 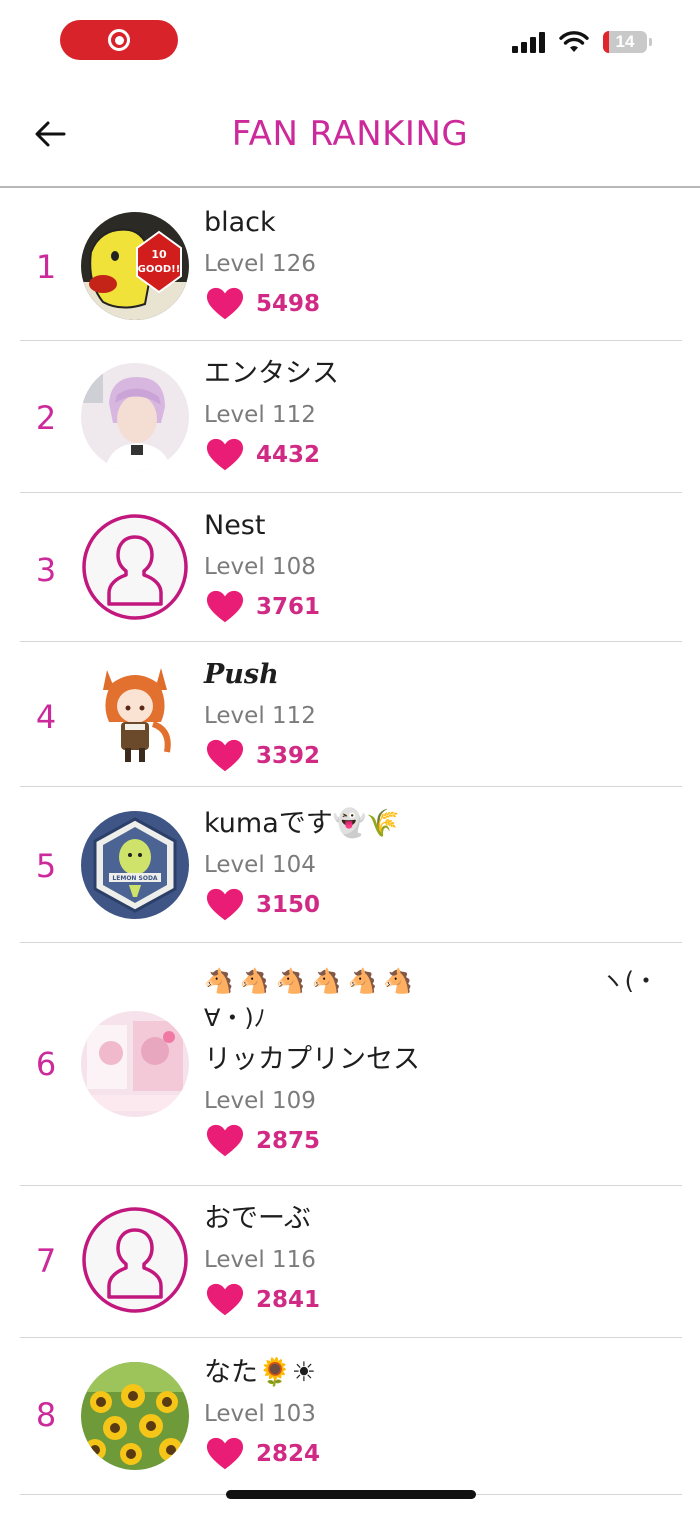 I want to click on user-level: Level 126, so click(x=260, y=264).